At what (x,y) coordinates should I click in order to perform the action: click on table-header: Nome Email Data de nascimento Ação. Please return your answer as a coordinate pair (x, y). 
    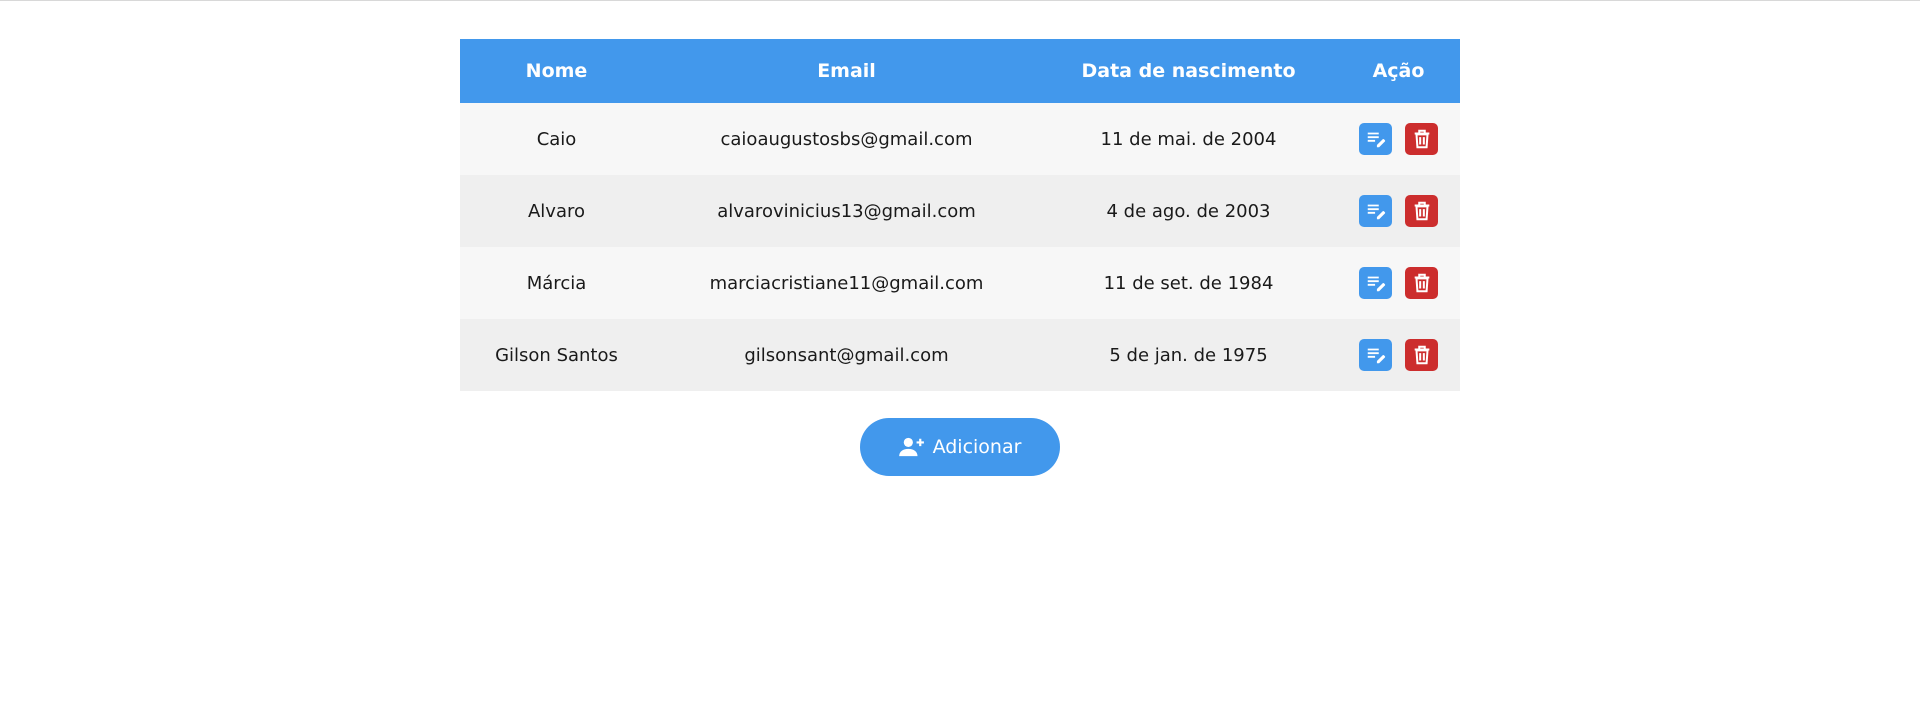
    Looking at the image, I should click on (960, 71).